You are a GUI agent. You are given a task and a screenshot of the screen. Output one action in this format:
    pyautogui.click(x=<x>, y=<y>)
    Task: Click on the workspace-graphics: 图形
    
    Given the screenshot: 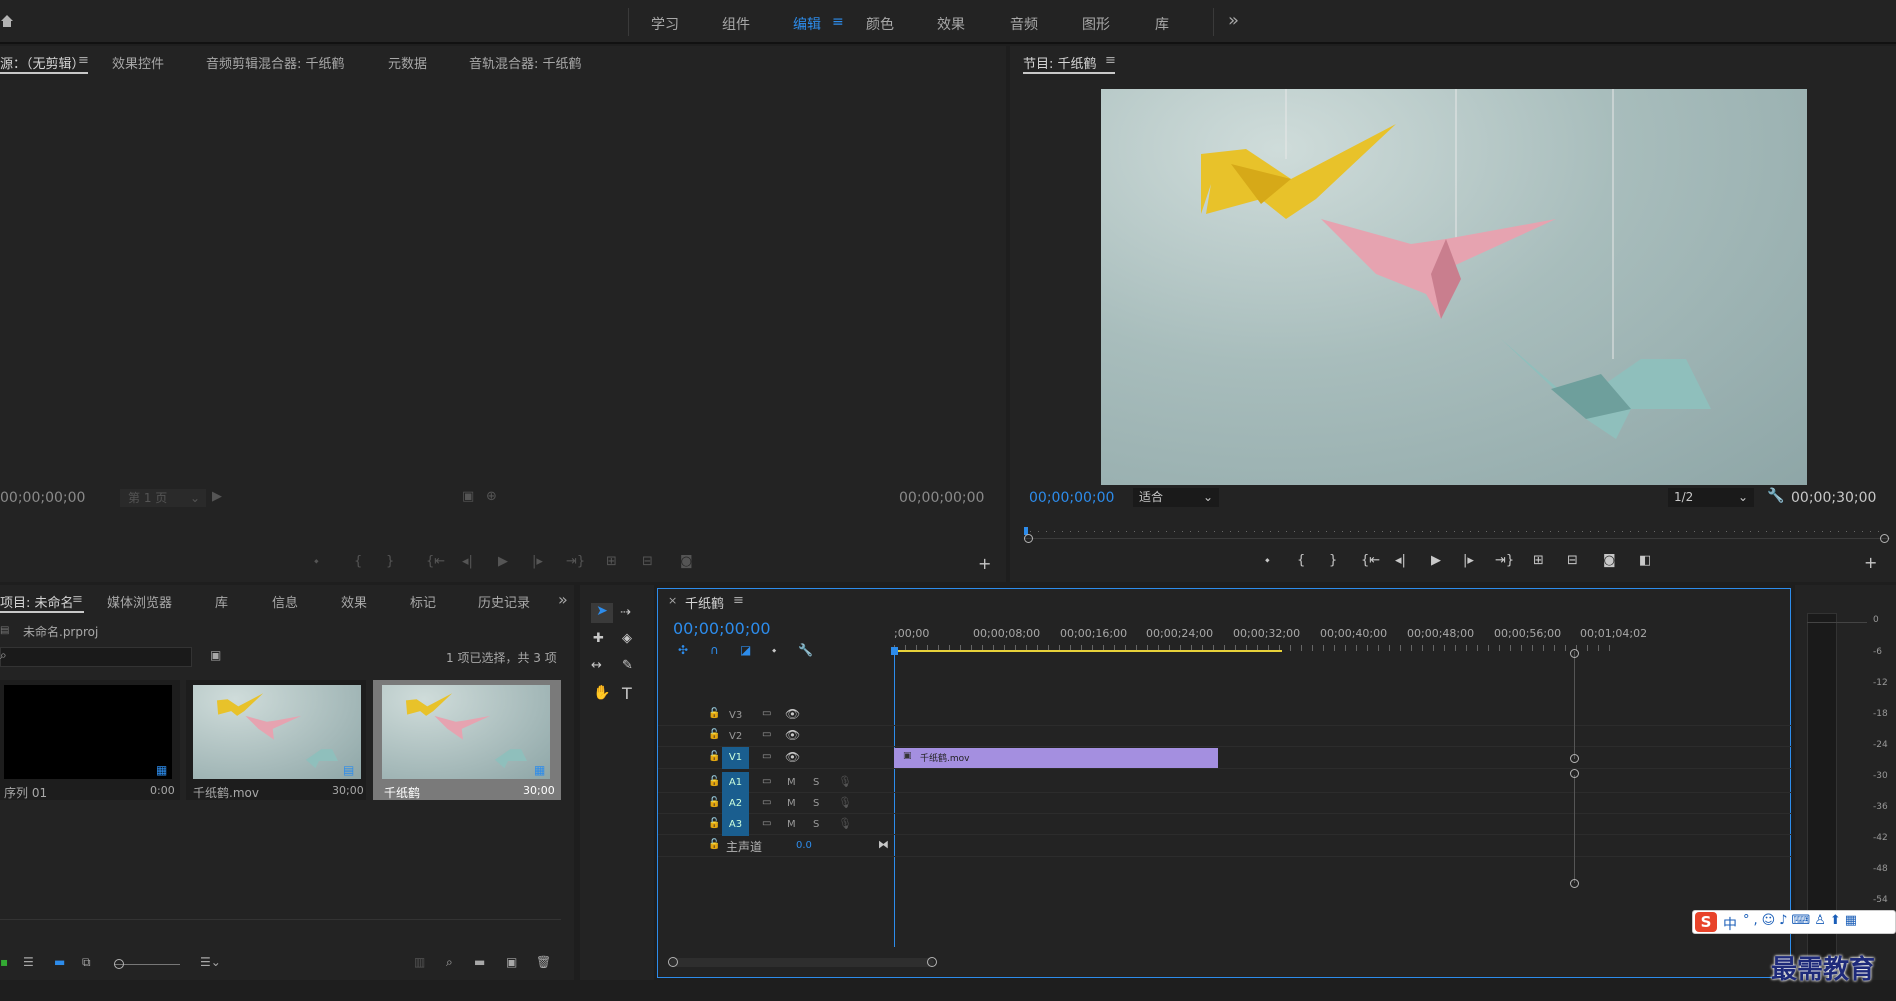 What is the action you would take?
    pyautogui.click(x=1096, y=24)
    